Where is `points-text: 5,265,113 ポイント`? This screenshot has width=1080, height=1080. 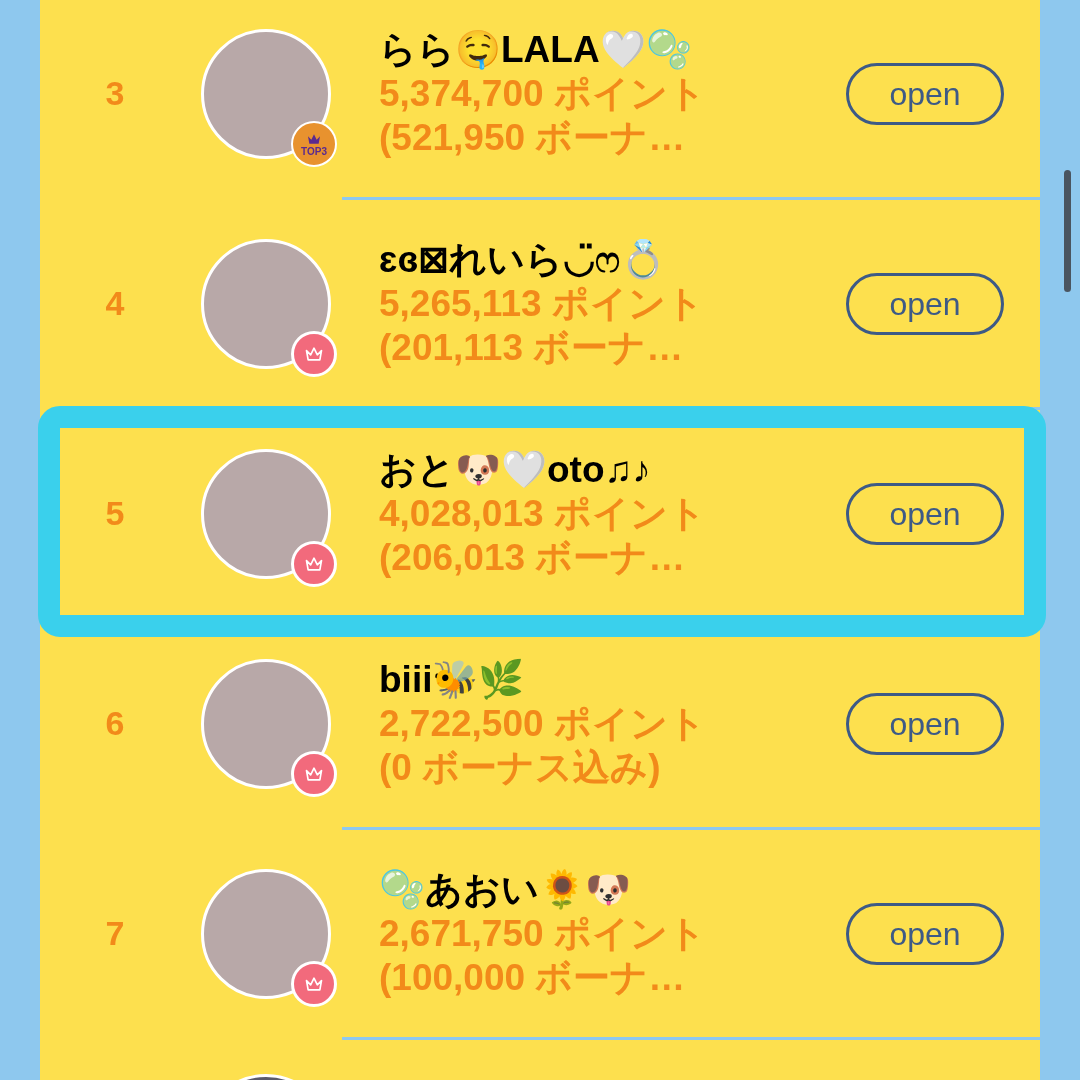 points-text: 5,265,113 ポイント is located at coordinates (542, 303).